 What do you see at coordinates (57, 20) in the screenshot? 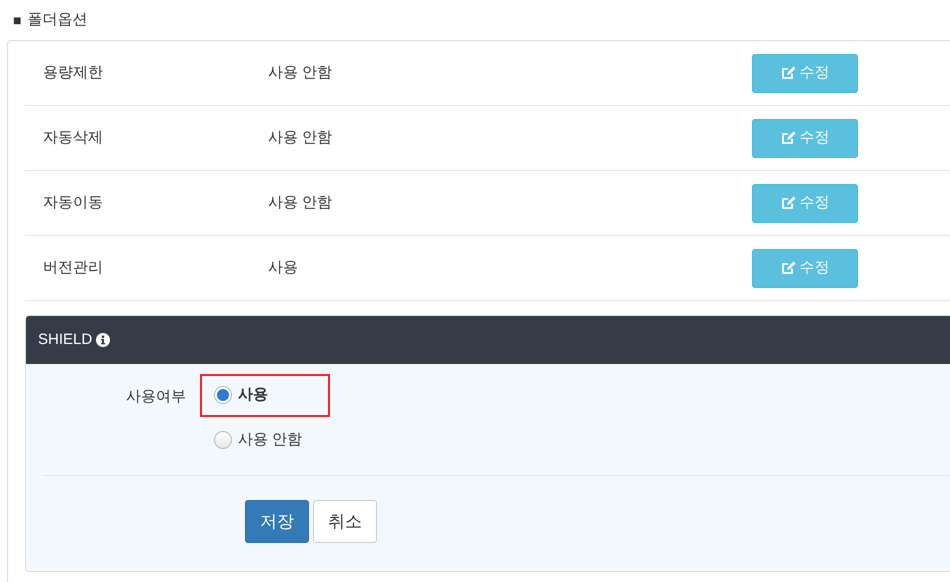
I see `section-title: 폴더옵션` at bounding box center [57, 20].